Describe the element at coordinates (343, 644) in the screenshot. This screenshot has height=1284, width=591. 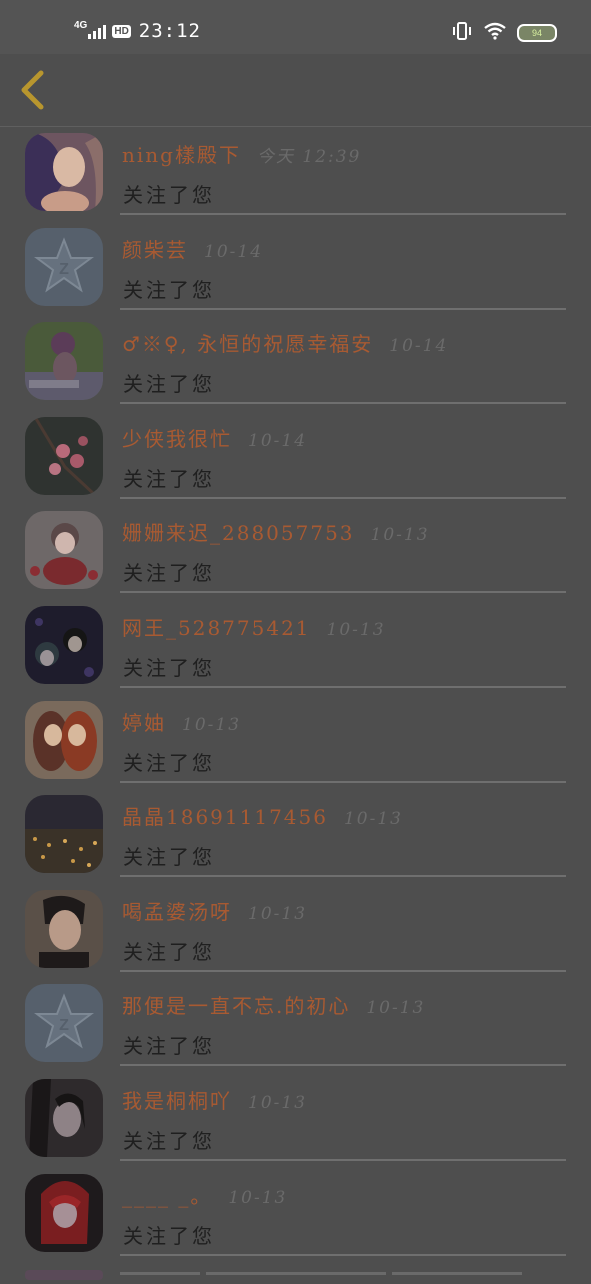
I see `item-info: 网王_528775421 10-13 关注了您` at that location.